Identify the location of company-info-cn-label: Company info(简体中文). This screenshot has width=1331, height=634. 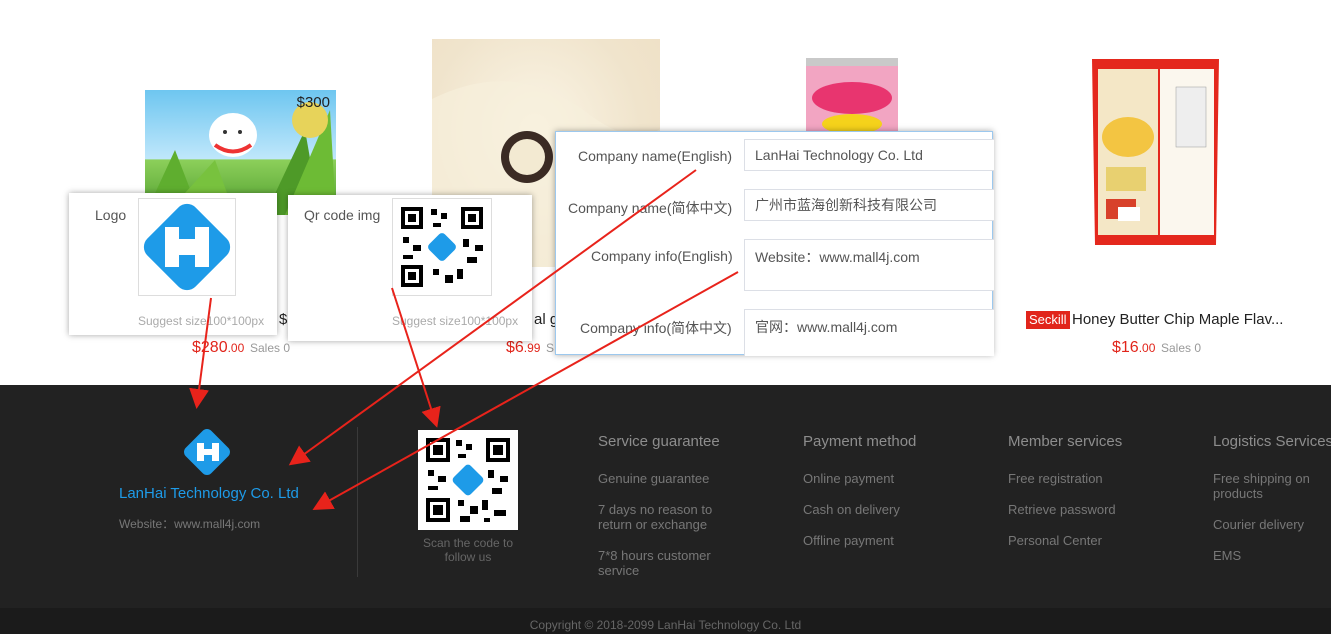
(656, 328).